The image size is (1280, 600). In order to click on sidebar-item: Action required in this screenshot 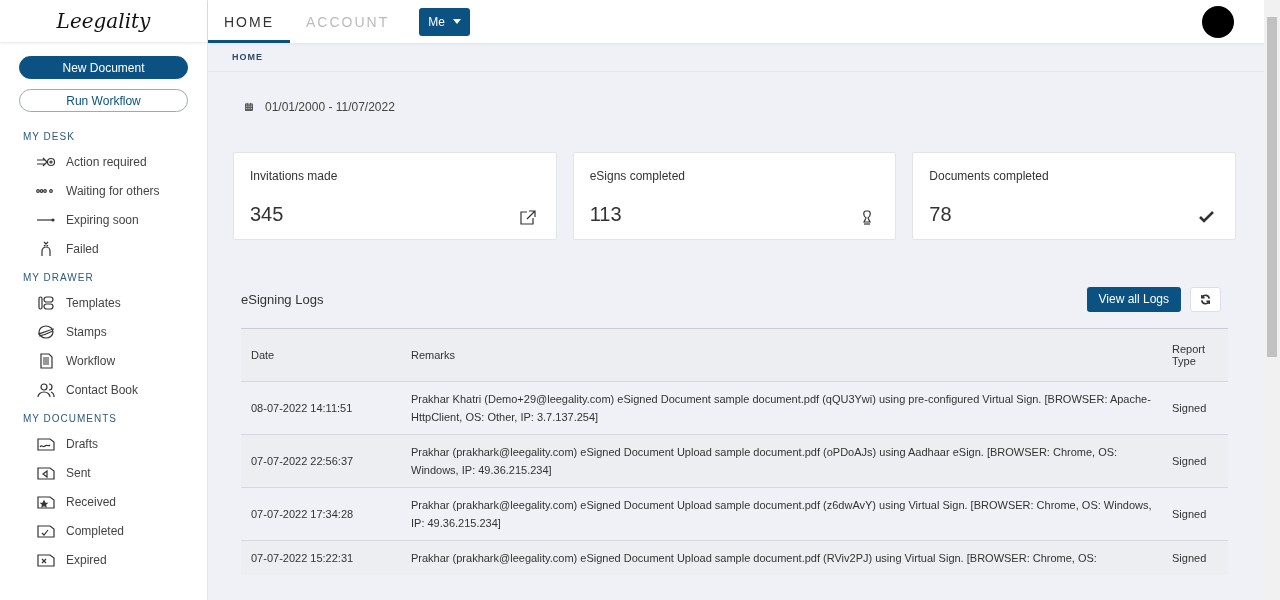, I will do `click(103, 161)`.